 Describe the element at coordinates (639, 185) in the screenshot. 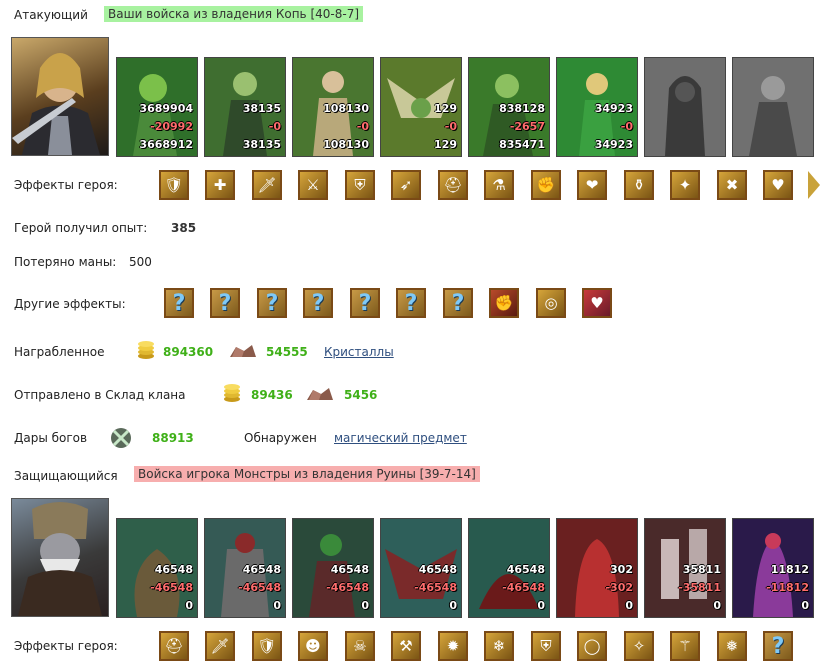

I see `flask-icon: ⚱` at that location.